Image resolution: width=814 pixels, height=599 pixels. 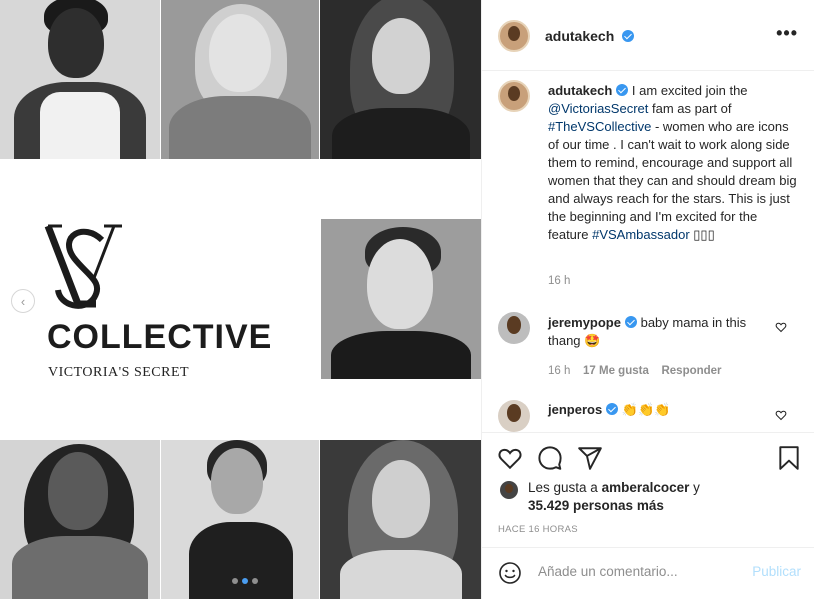 What do you see at coordinates (83, 266) in the screenshot?
I see `vs-monogram-icon` at bounding box center [83, 266].